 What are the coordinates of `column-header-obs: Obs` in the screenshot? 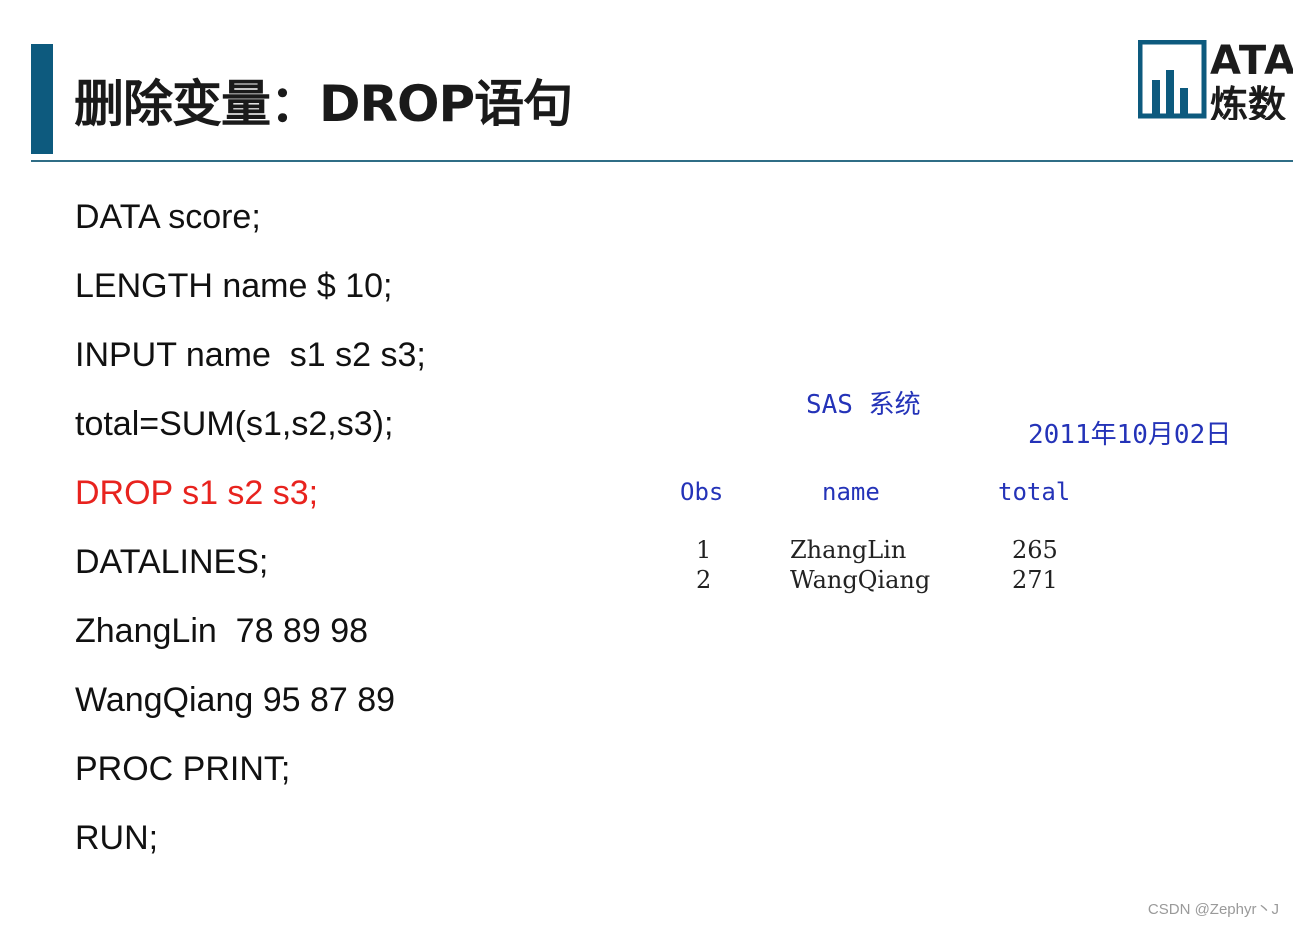 It's located at (702, 492).